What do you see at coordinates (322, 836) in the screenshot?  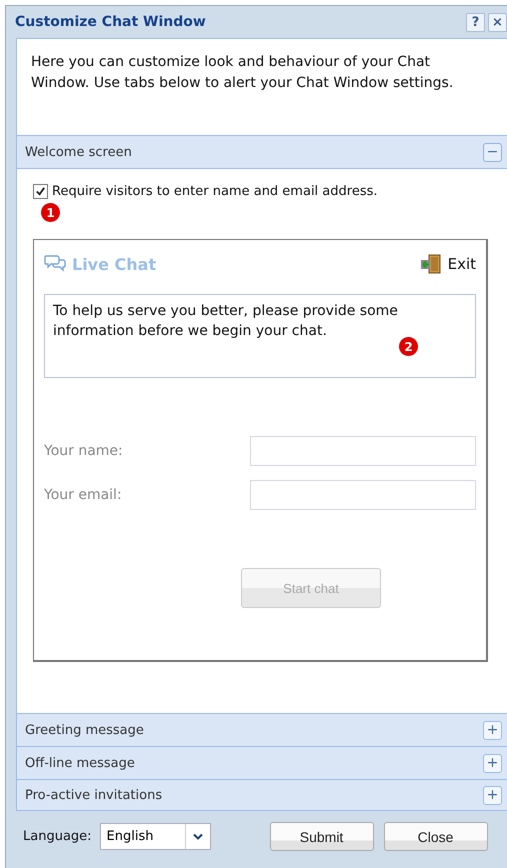 I see `submit-button: Submit` at bounding box center [322, 836].